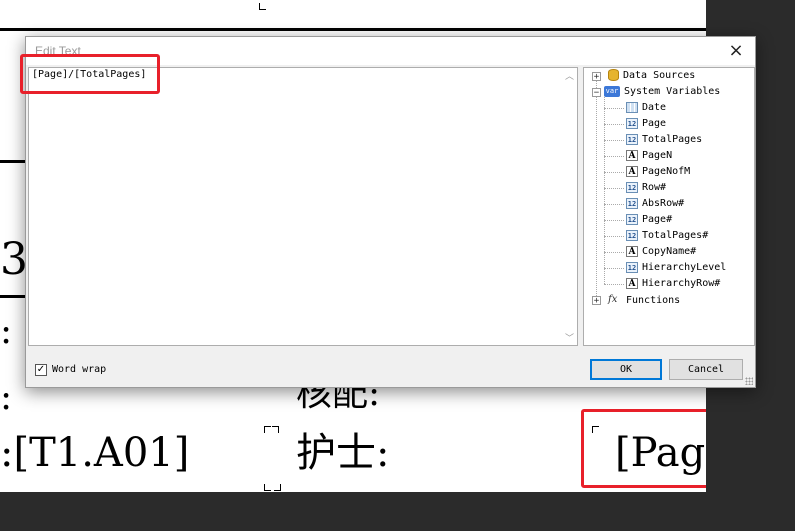 This screenshot has width=795, height=531. What do you see at coordinates (14, 259) in the screenshot?
I see `big-digit-text: 3` at bounding box center [14, 259].